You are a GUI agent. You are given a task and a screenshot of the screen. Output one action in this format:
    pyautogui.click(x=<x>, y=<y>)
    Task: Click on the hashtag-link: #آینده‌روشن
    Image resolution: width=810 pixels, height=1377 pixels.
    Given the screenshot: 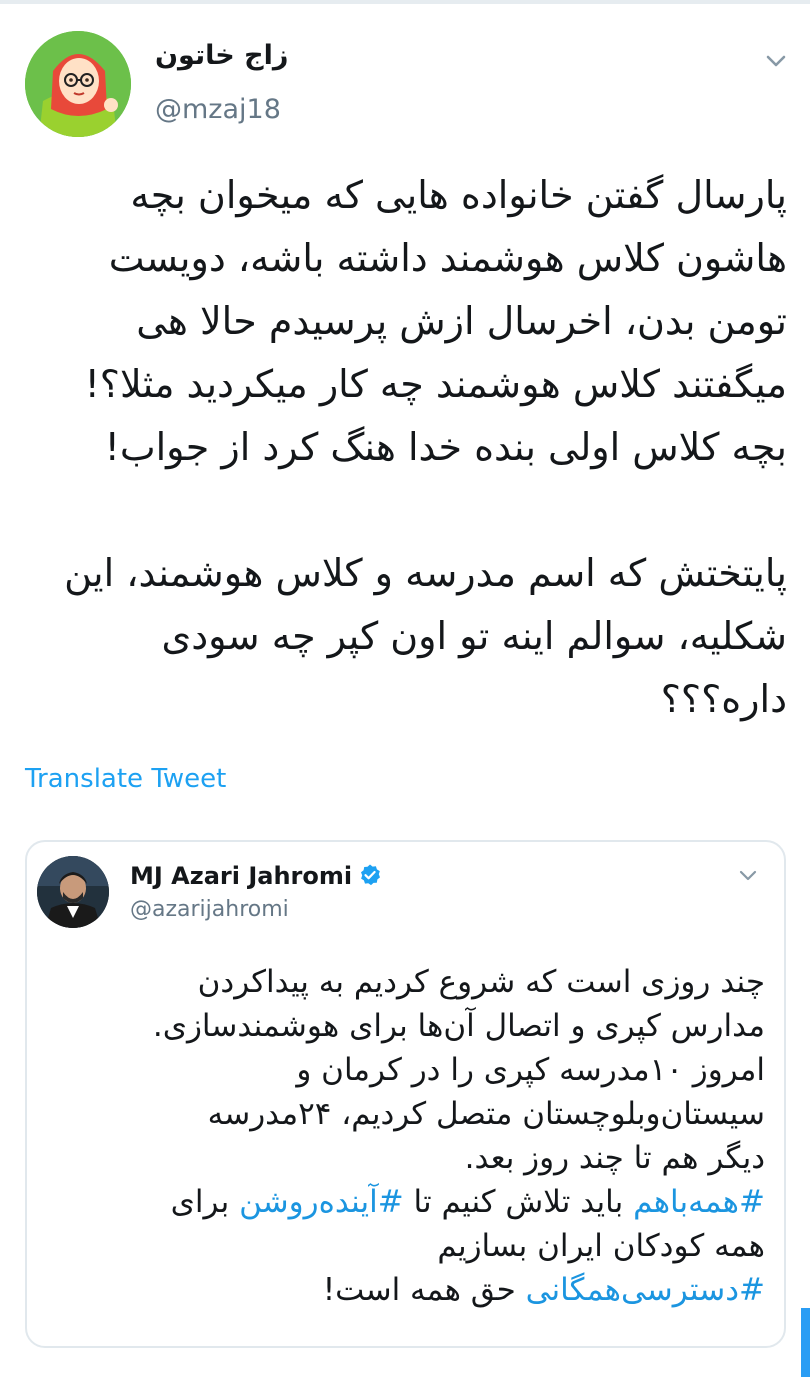 What is the action you would take?
    pyautogui.click(x=321, y=1202)
    